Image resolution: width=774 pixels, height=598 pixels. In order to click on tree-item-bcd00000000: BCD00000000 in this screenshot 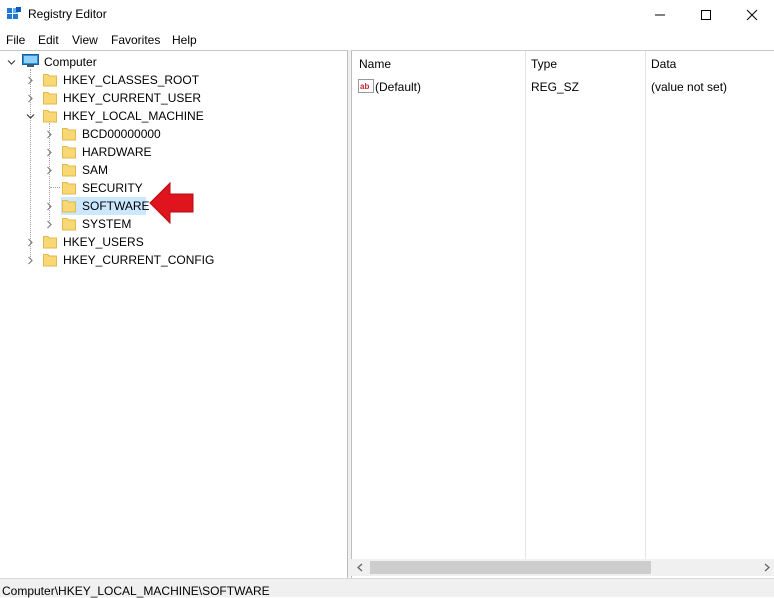, I will do `click(125, 134)`.